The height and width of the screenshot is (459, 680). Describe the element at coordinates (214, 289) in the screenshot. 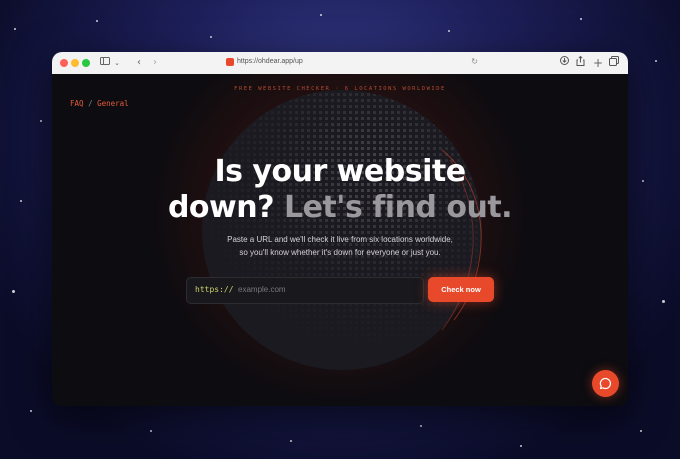

I see `url-prefix: https://` at that location.